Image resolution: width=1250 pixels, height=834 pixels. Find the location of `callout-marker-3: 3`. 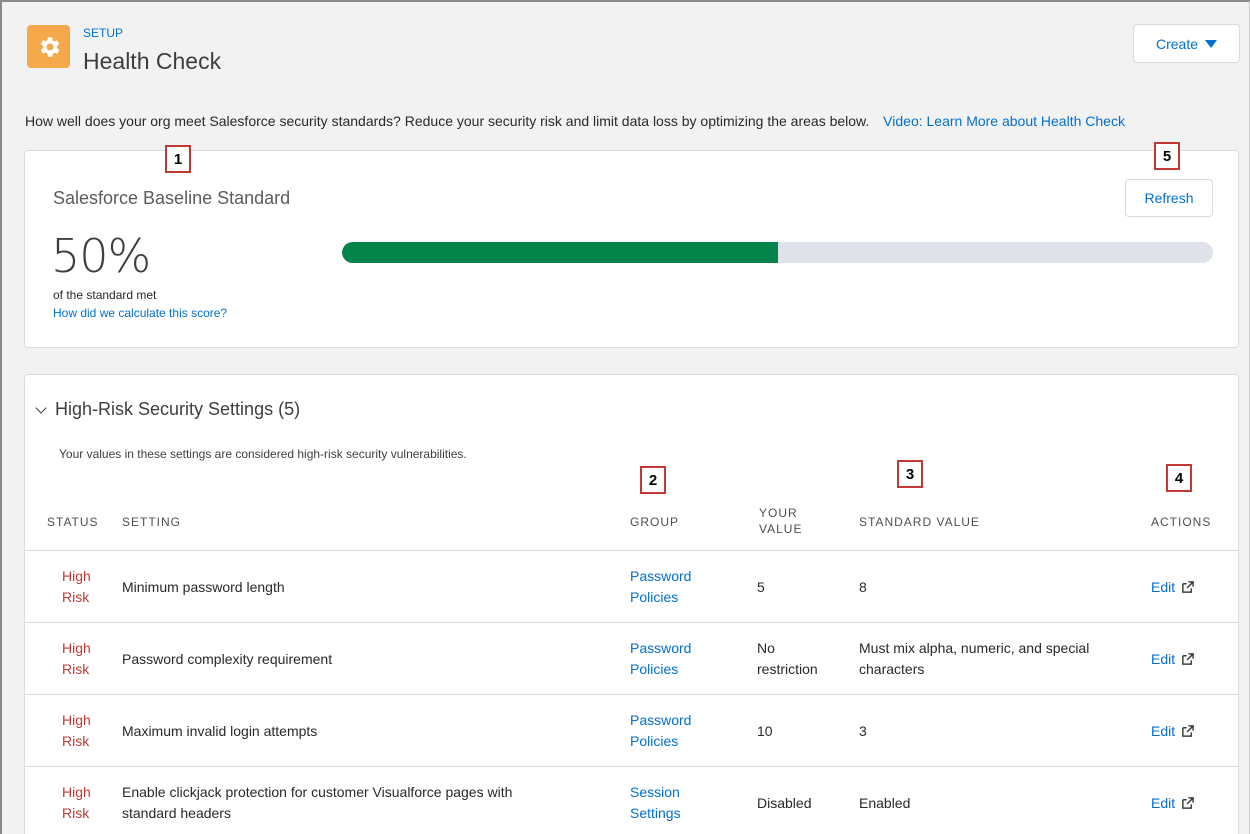

callout-marker-3: 3 is located at coordinates (910, 474).